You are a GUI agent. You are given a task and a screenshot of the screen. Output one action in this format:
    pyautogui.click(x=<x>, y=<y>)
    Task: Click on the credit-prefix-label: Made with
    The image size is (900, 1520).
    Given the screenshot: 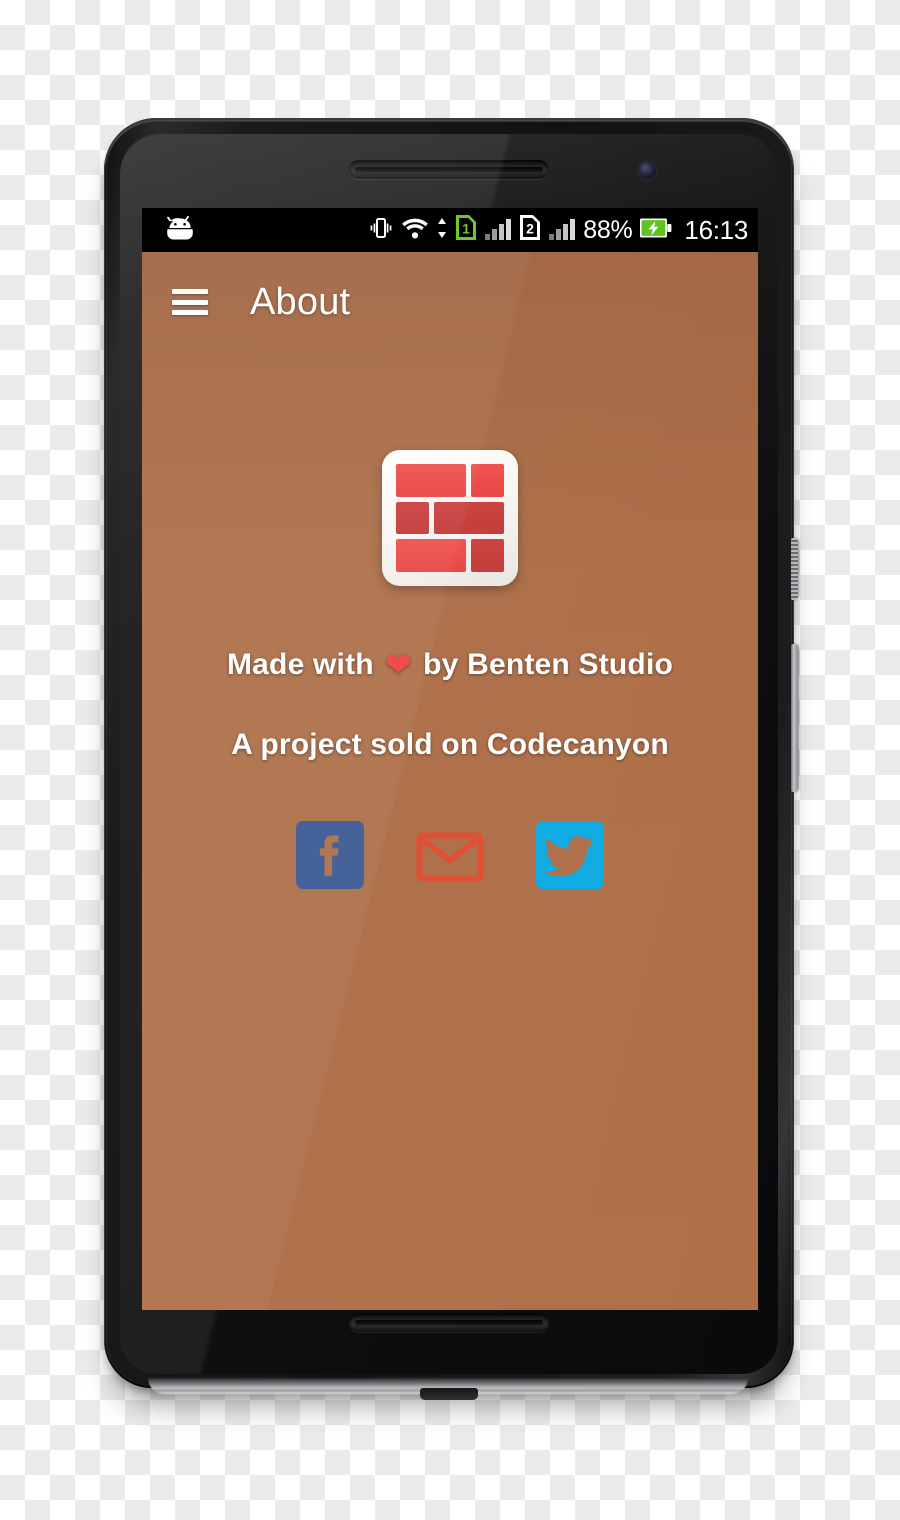 What is the action you would take?
    pyautogui.click(x=300, y=664)
    